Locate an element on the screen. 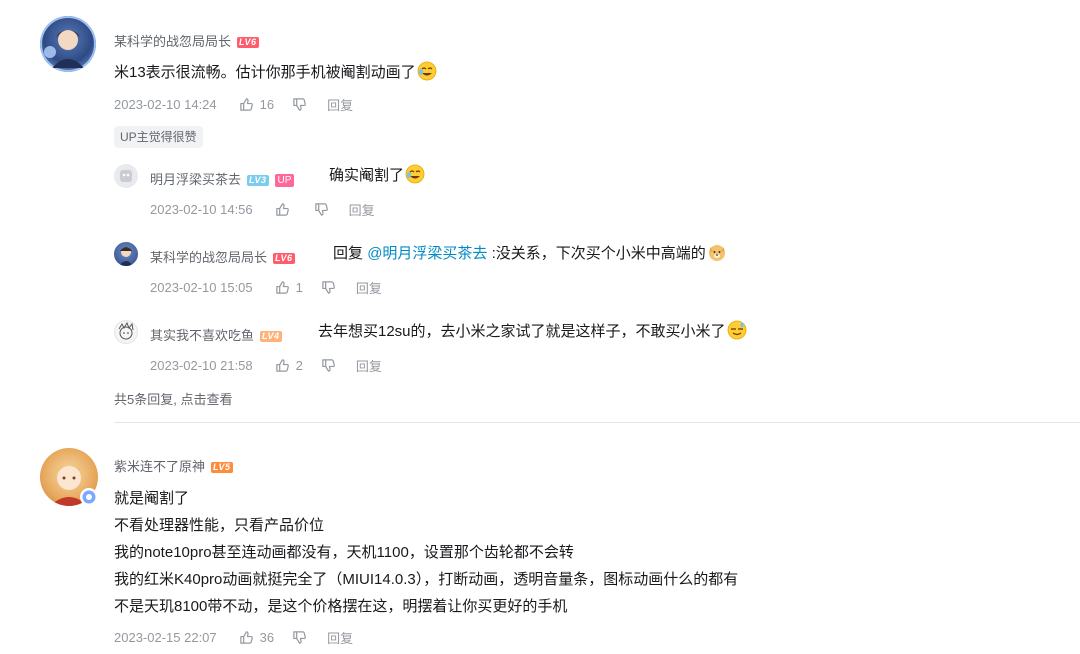 Image resolution: width=1080 pixels, height=654 pixels. timestamp: 2023-02-10 15:05 is located at coordinates (201, 287).